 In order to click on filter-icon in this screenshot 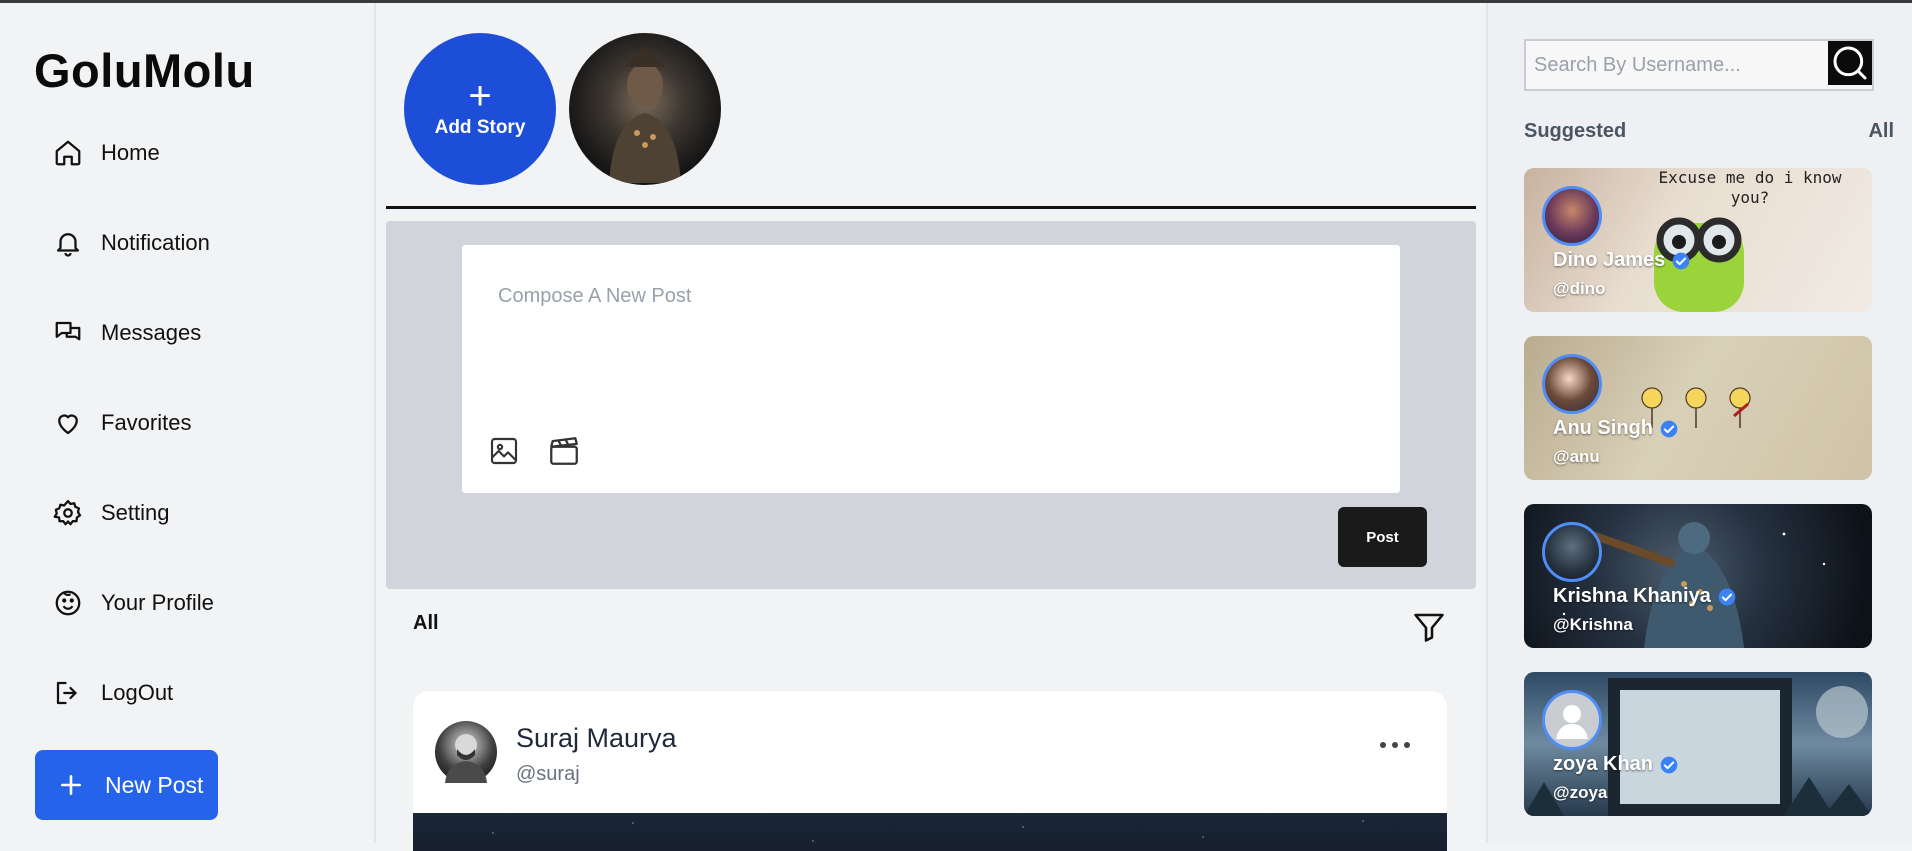, I will do `click(1429, 627)`.